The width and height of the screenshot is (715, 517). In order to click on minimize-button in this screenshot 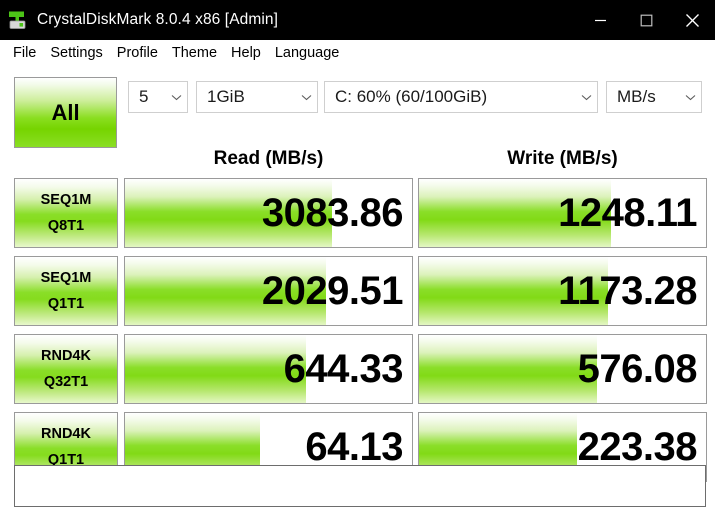, I will do `click(600, 20)`.